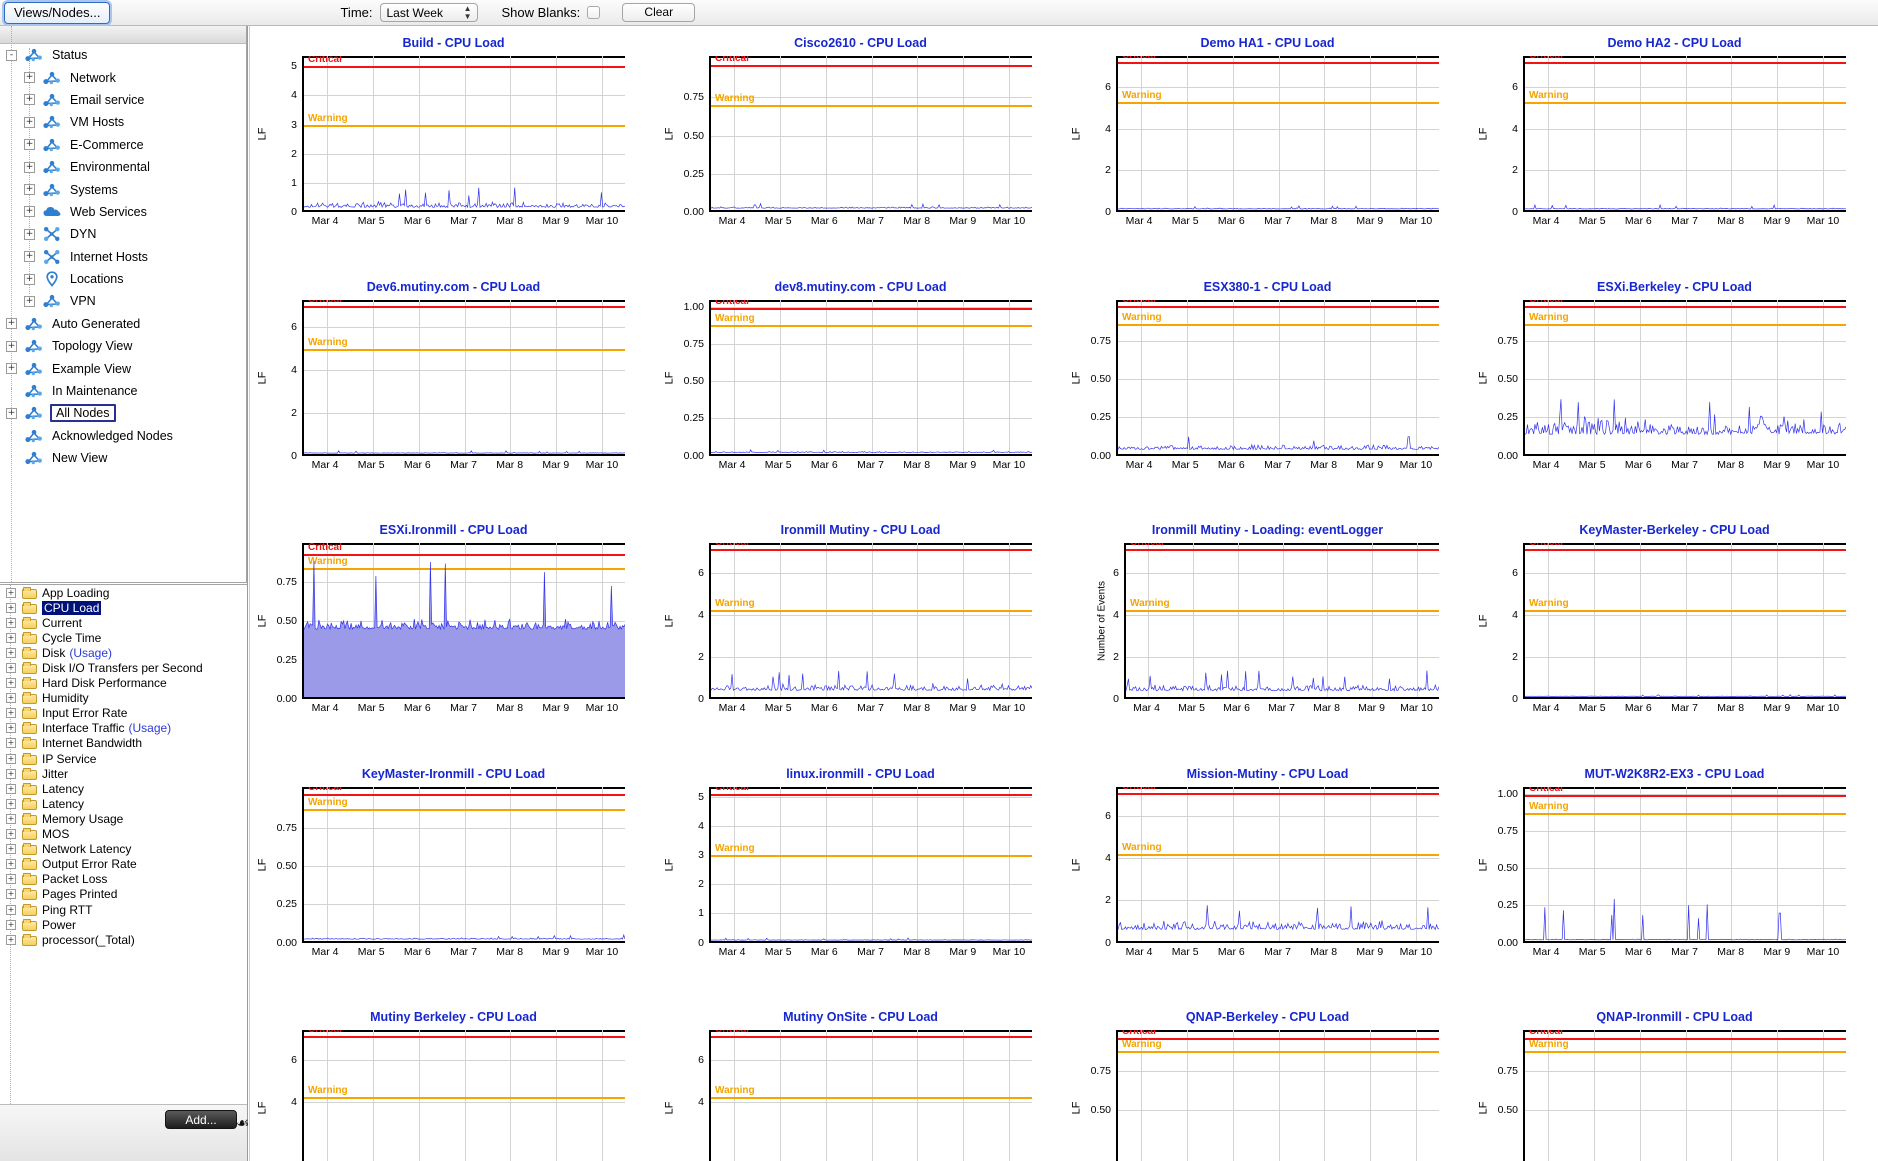 This screenshot has width=1878, height=1161. Describe the element at coordinates (123, 458) in the screenshot. I see `tree-item-new-view: · New View` at that location.